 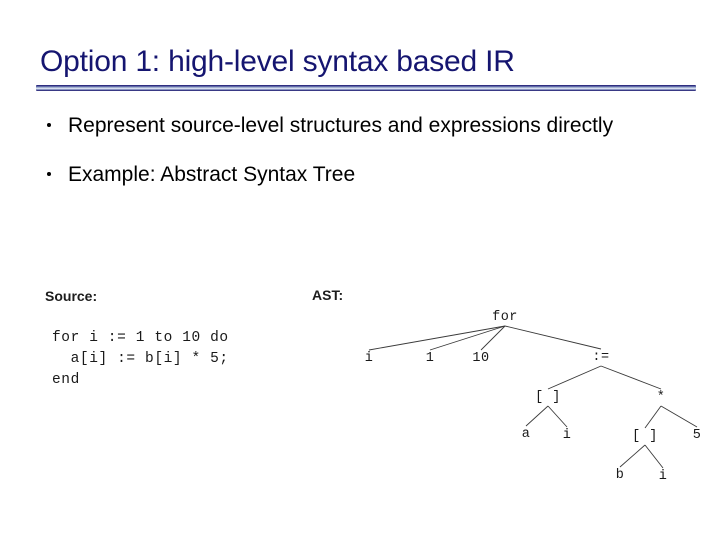 What do you see at coordinates (328, 295) in the screenshot?
I see `ast-label: AST:` at bounding box center [328, 295].